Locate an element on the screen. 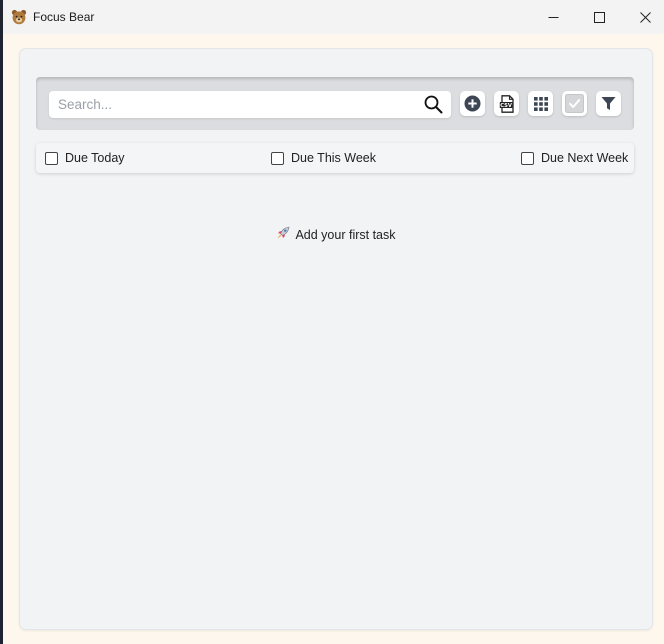 This screenshot has height=644, width=664. close-icon is located at coordinates (645, 17).